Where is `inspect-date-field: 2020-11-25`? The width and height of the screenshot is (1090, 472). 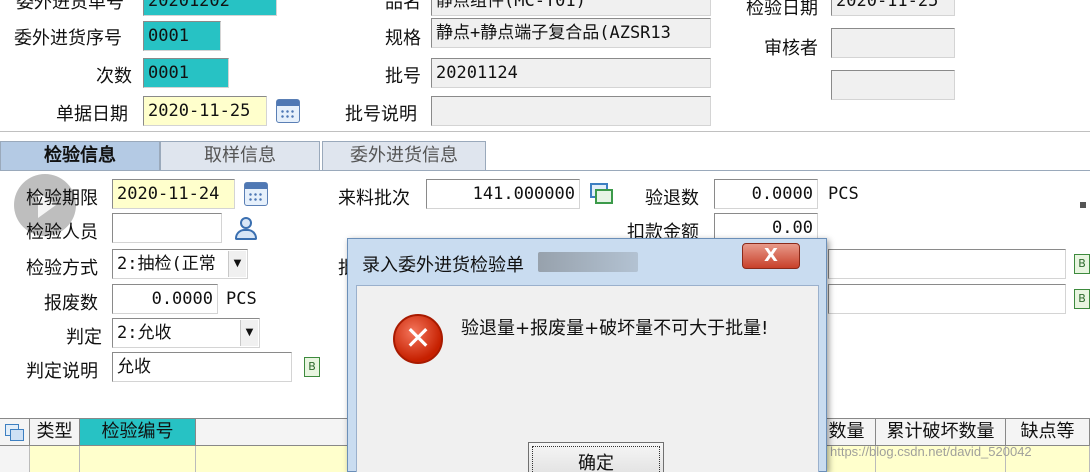
inspect-date-field: 2020-11-25 is located at coordinates (893, 8).